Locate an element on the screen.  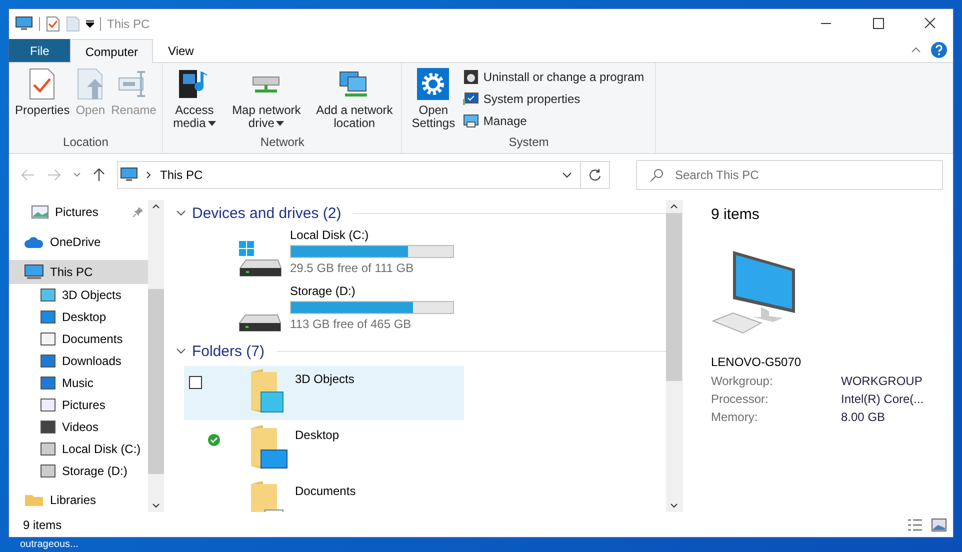
computer-name: LENOVO-G5070 is located at coordinates (756, 362).